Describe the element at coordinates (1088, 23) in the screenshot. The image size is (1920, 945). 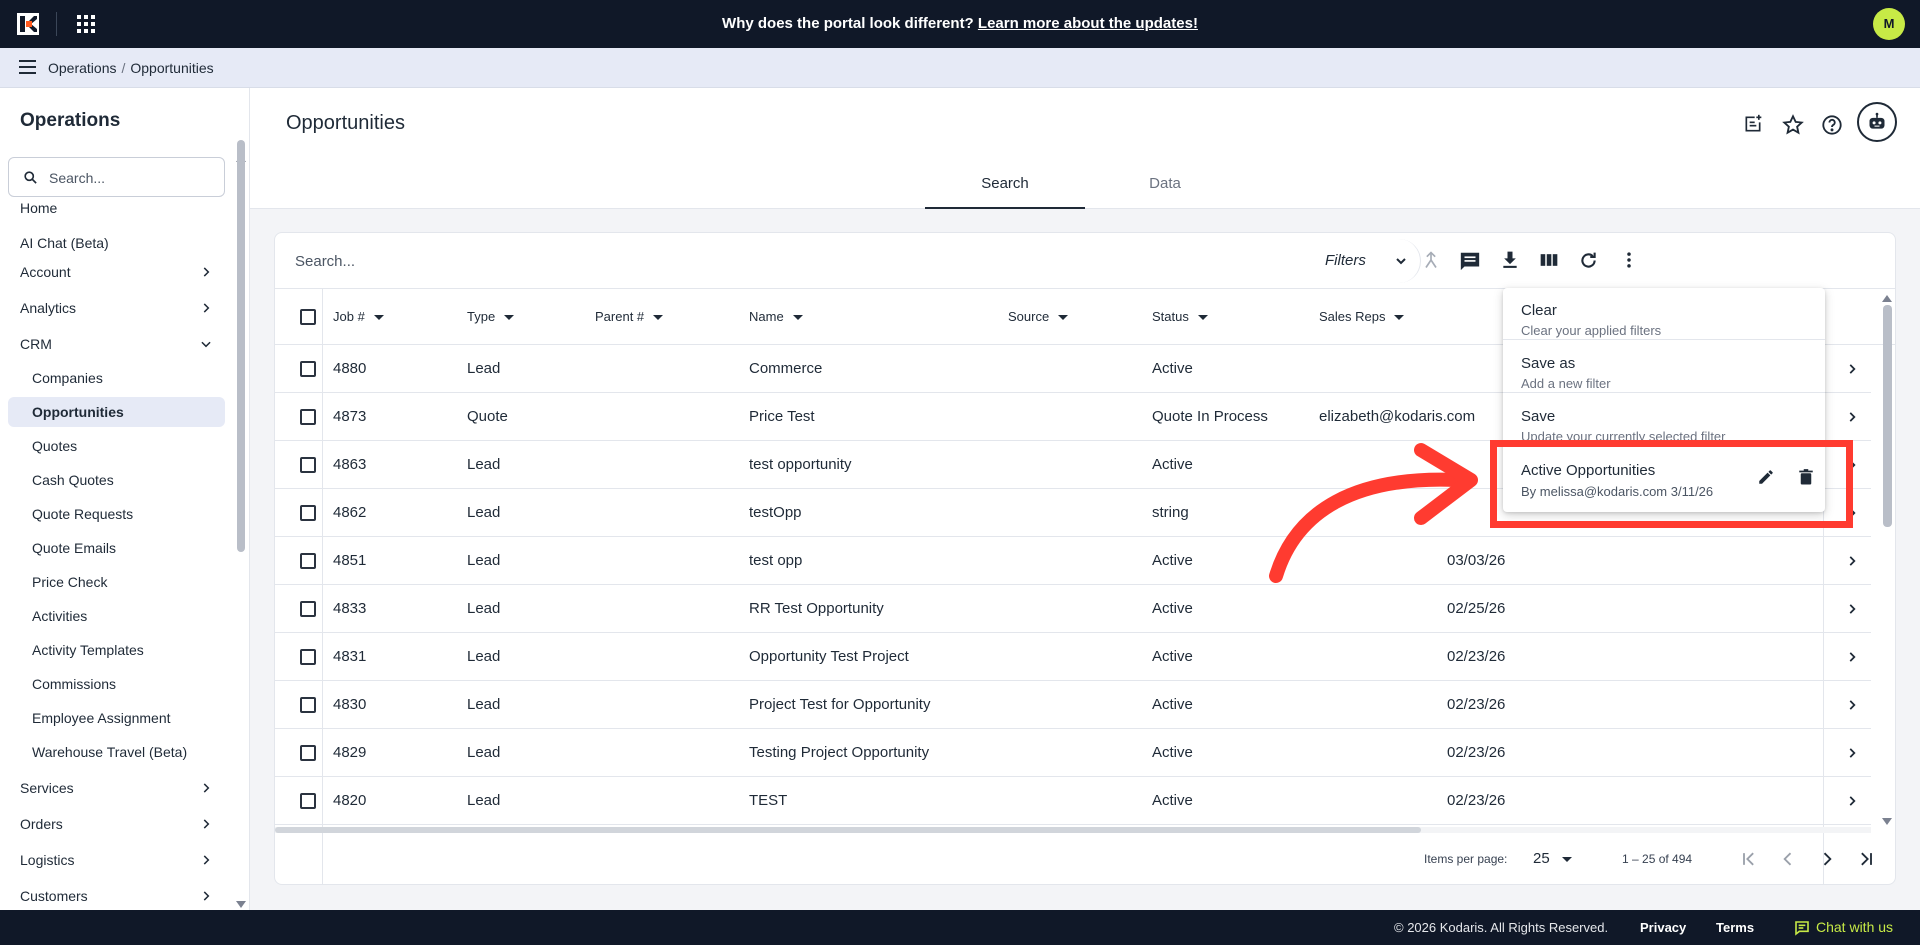
I see `announcement-link: Learn more about the updates!` at that location.